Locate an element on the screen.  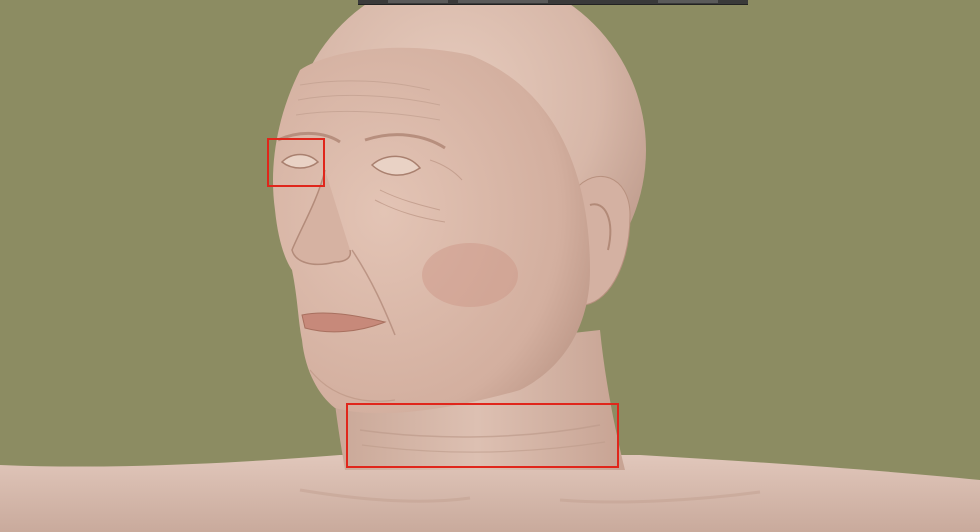
eye-highlight-box is located at coordinates (296, 162).